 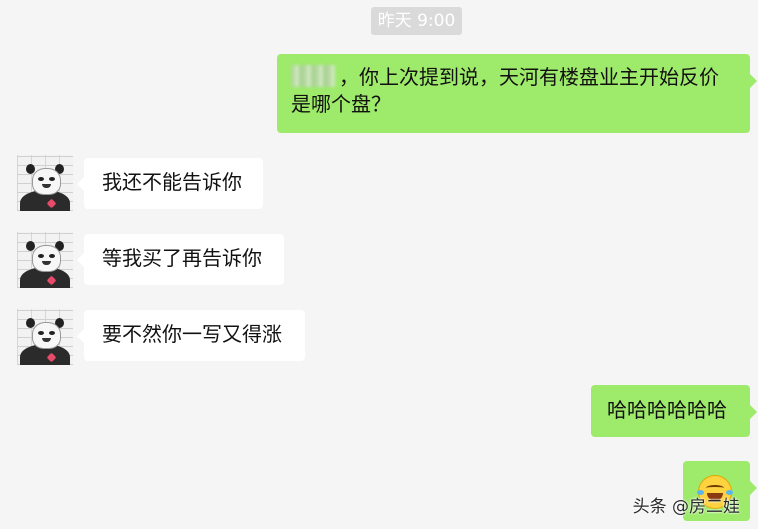 I want to click on message-timestamp: 昨天 9:00, so click(x=416, y=21).